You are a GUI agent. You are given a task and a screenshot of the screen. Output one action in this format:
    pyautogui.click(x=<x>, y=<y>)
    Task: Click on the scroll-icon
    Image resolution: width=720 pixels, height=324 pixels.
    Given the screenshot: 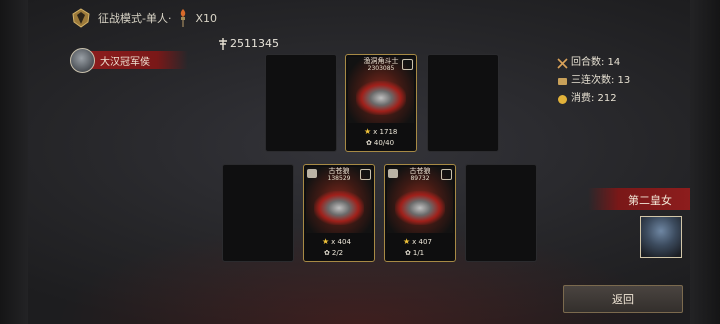 What is the action you would take?
    pyautogui.click(x=562, y=81)
    